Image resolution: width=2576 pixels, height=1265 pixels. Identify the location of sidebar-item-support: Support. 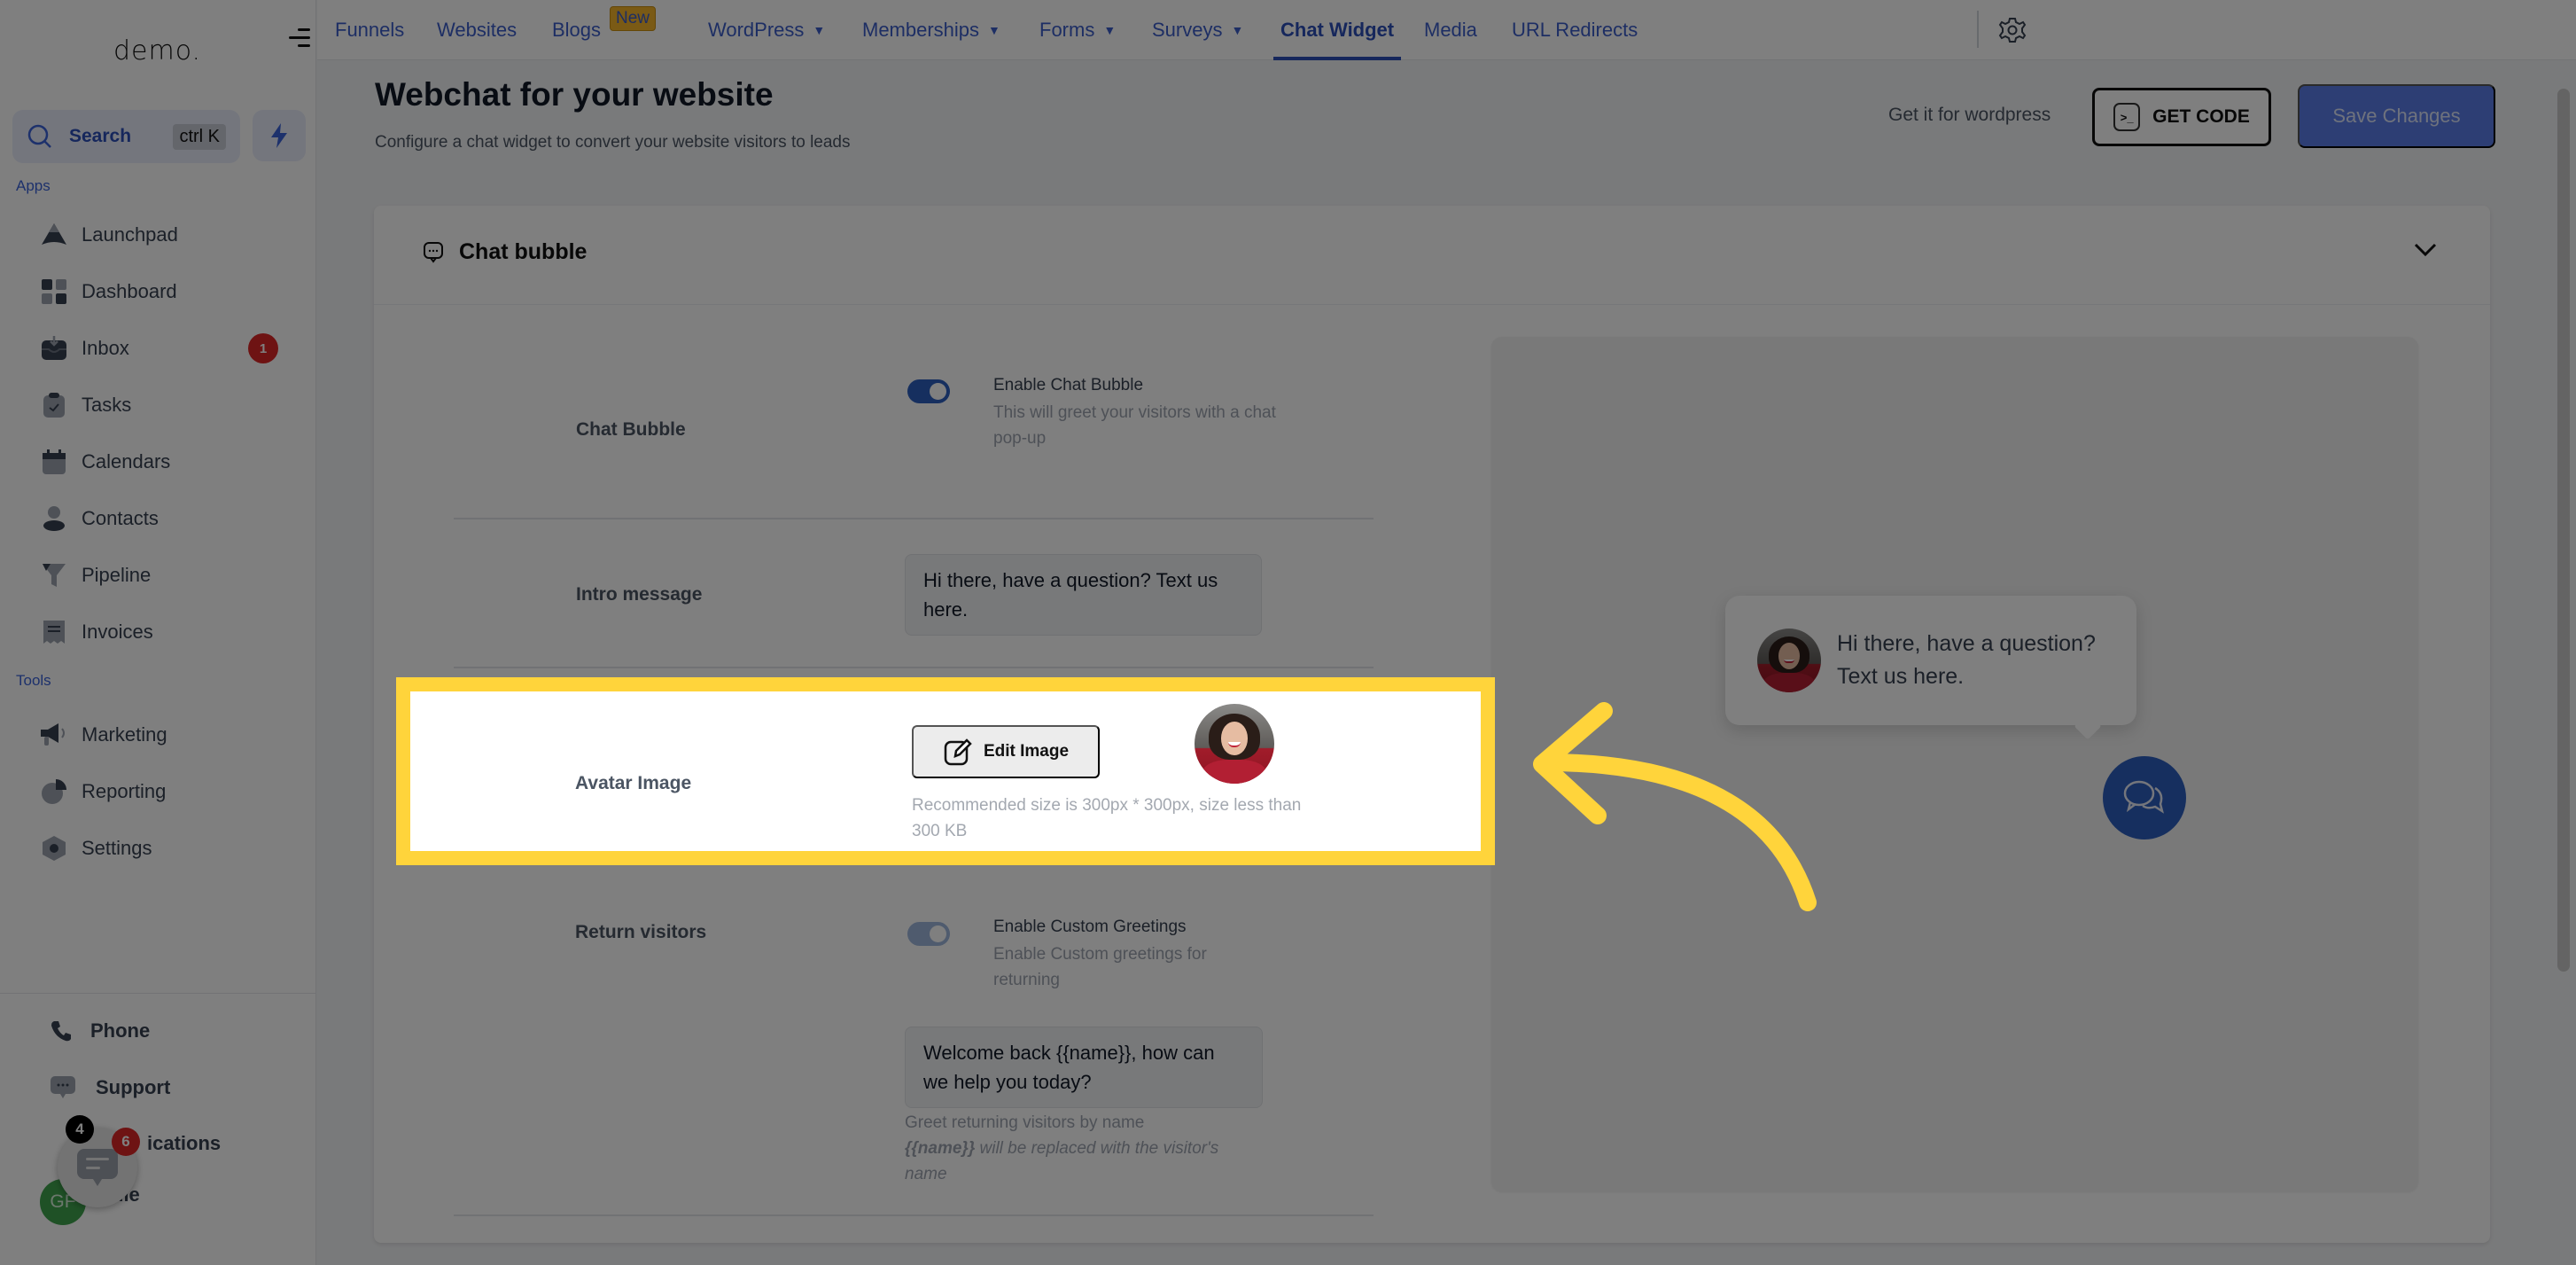
(110, 1087).